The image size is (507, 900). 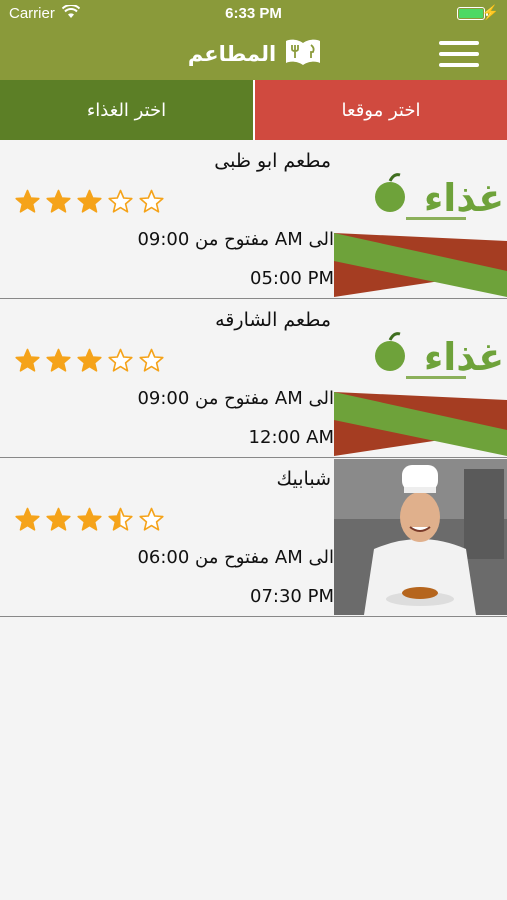 I want to click on opening-hours: مفتوح من 06:00 AM الى, so click(x=235, y=557).